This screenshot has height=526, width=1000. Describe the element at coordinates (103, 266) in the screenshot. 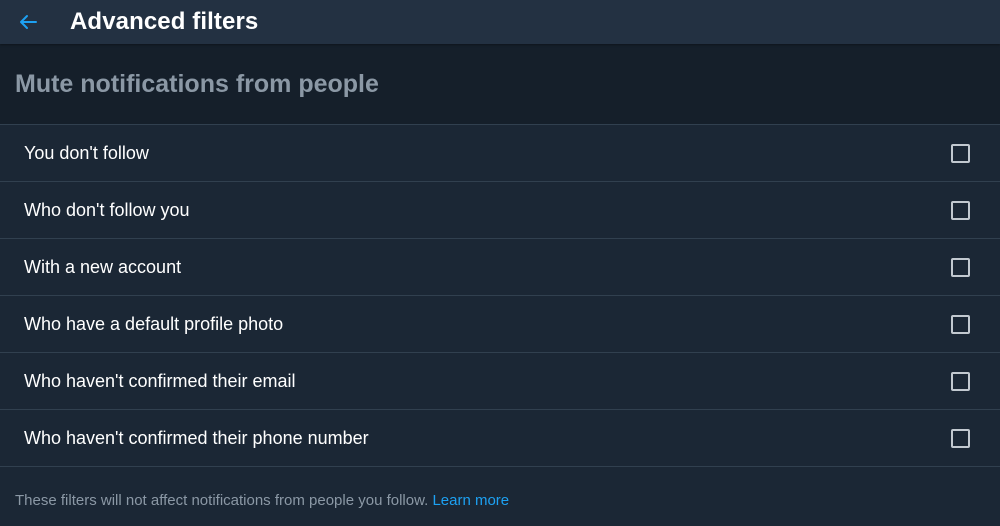

I see `filter-label: With a new account` at that location.